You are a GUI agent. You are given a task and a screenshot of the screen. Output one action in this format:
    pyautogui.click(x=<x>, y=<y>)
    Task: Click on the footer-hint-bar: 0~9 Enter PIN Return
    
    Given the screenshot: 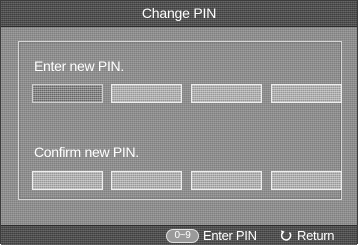 What is the action you would take?
    pyautogui.click(x=179, y=235)
    